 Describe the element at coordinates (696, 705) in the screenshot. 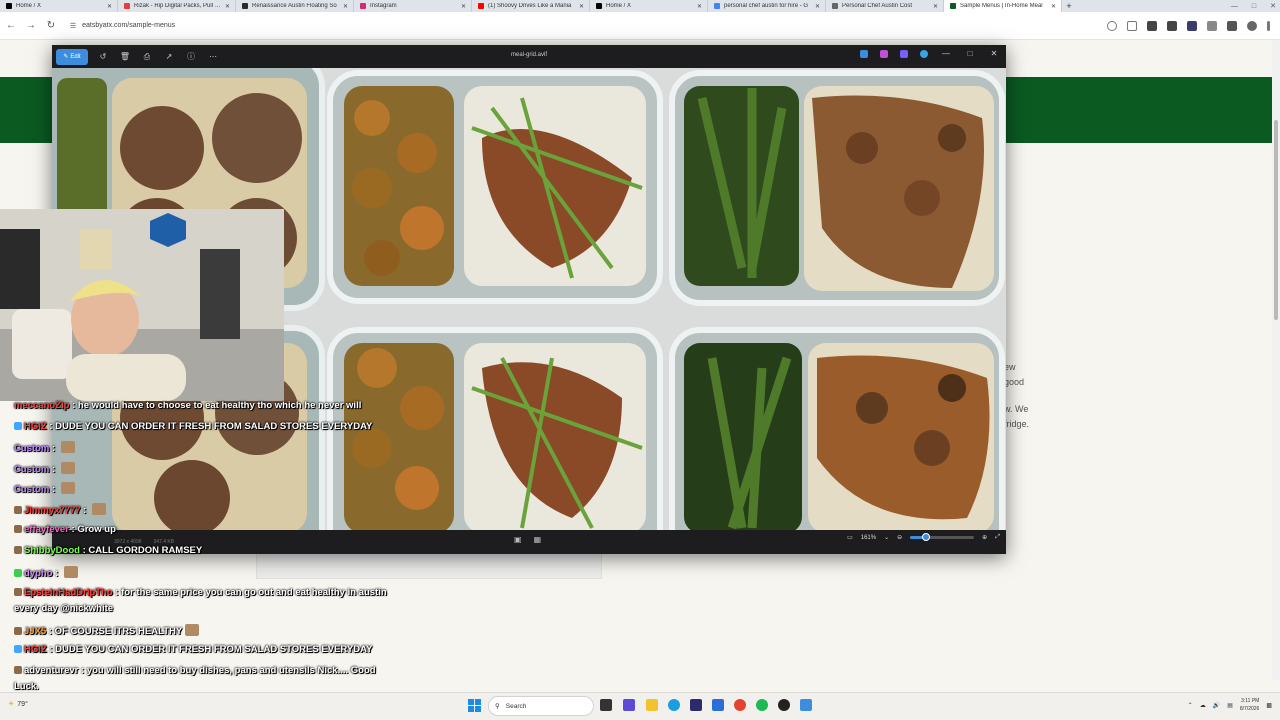

I see `store-icon` at that location.